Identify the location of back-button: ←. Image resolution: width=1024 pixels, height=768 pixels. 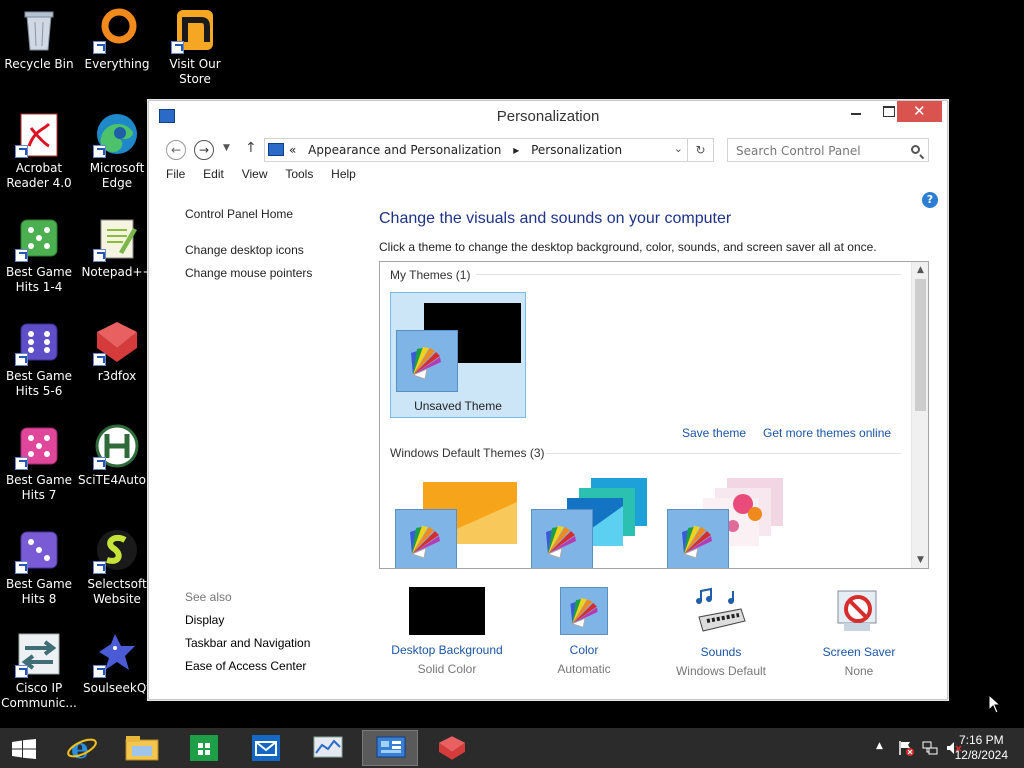
(176, 150).